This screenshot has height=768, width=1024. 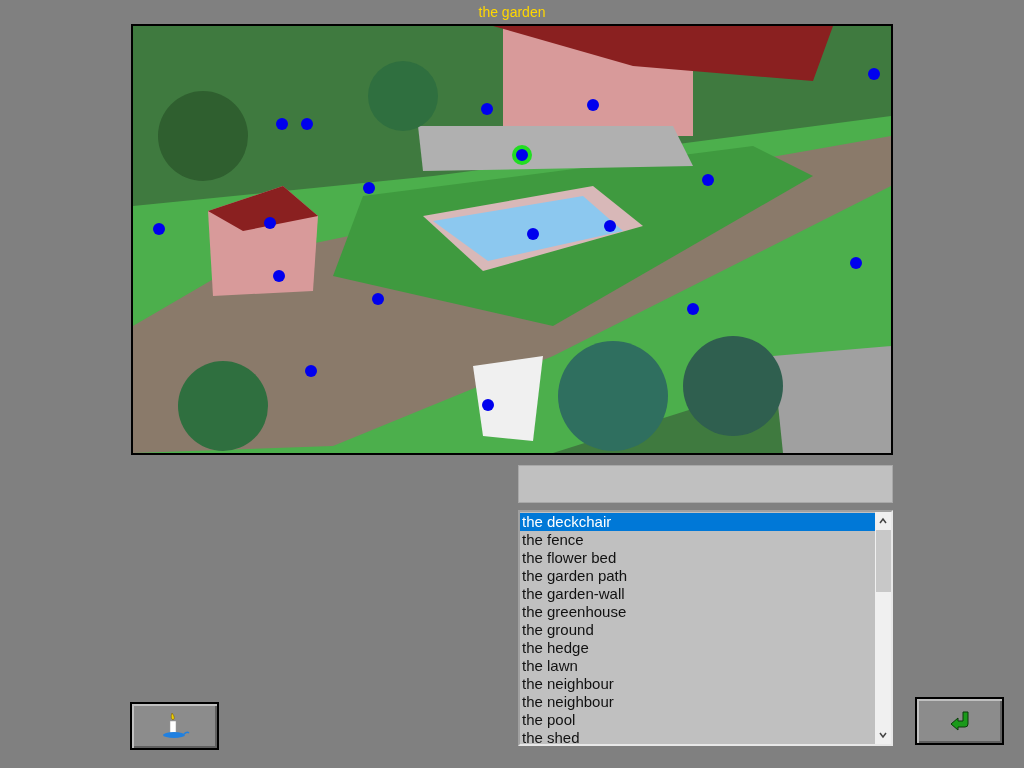 I want to click on scrollbar, so click(x=883, y=628).